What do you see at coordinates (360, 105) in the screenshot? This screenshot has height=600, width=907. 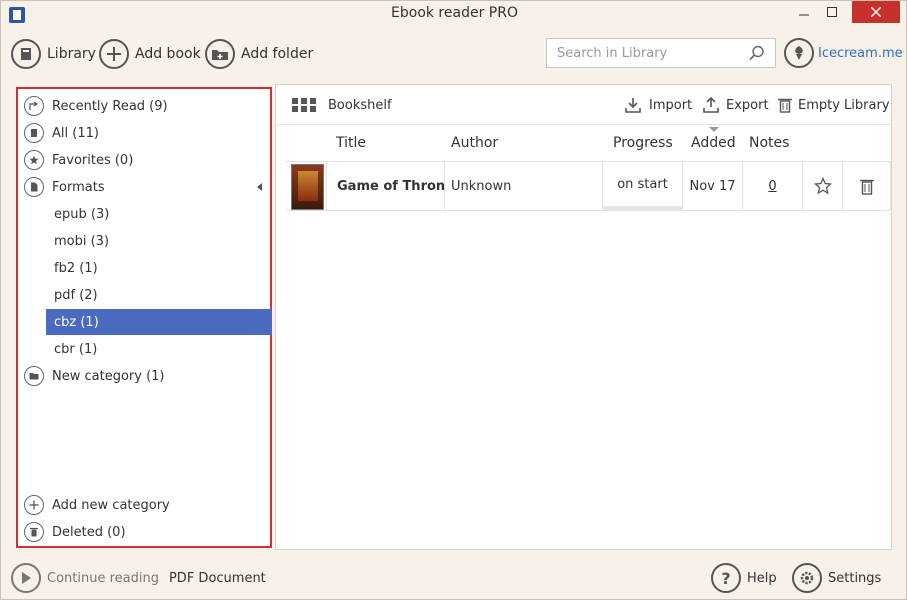 I see `bookshelf-label: Bookshelf` at bounding box center [360, 105].